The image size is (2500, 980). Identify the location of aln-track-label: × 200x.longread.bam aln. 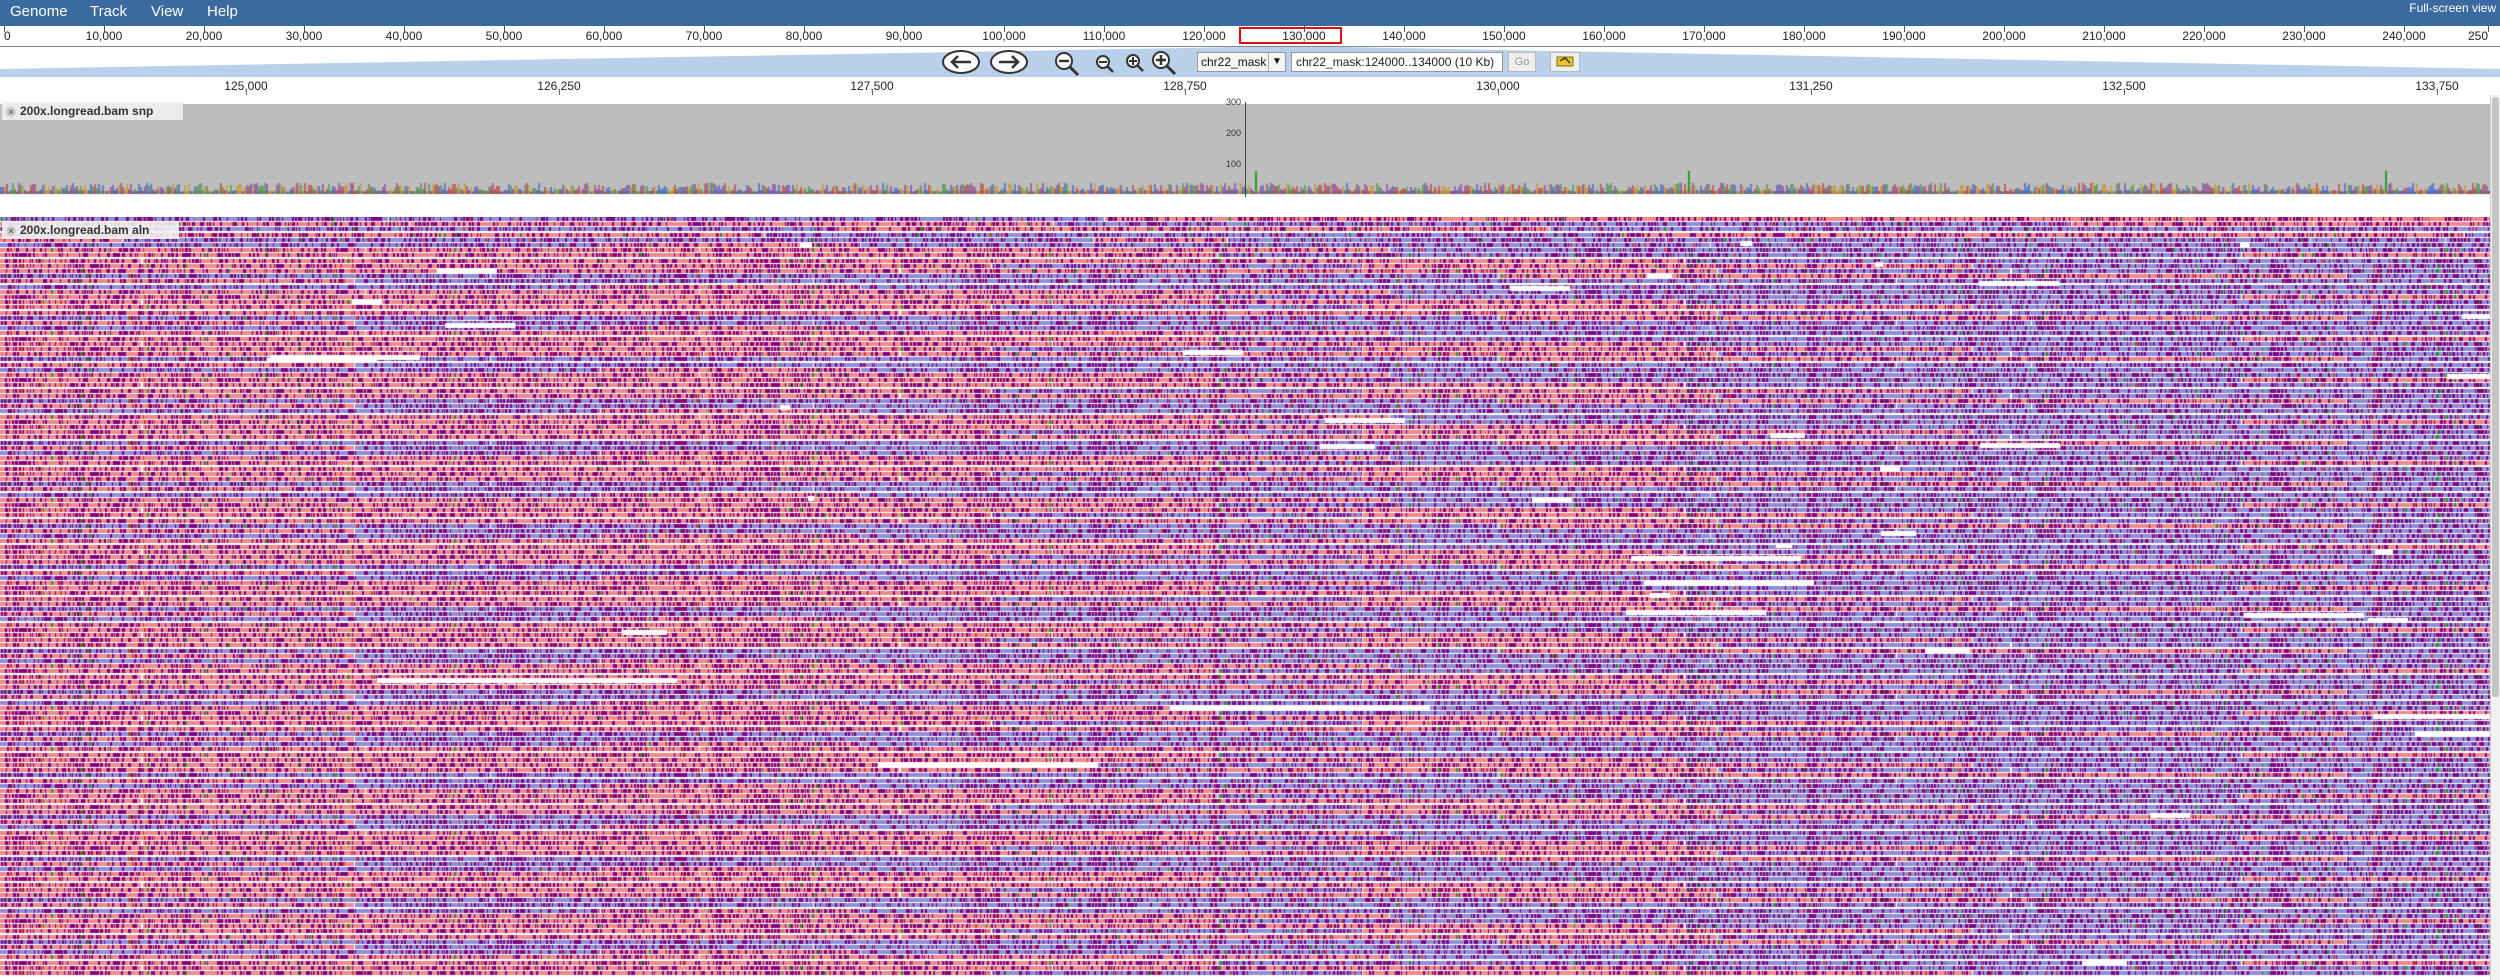
(91, 230).